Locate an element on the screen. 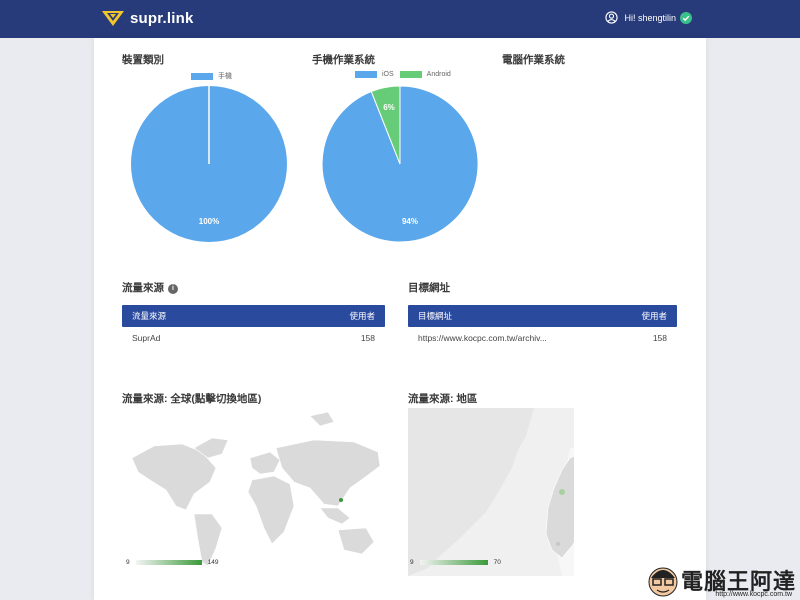  brand-name: supr.link is located at coordinates (162, 18).